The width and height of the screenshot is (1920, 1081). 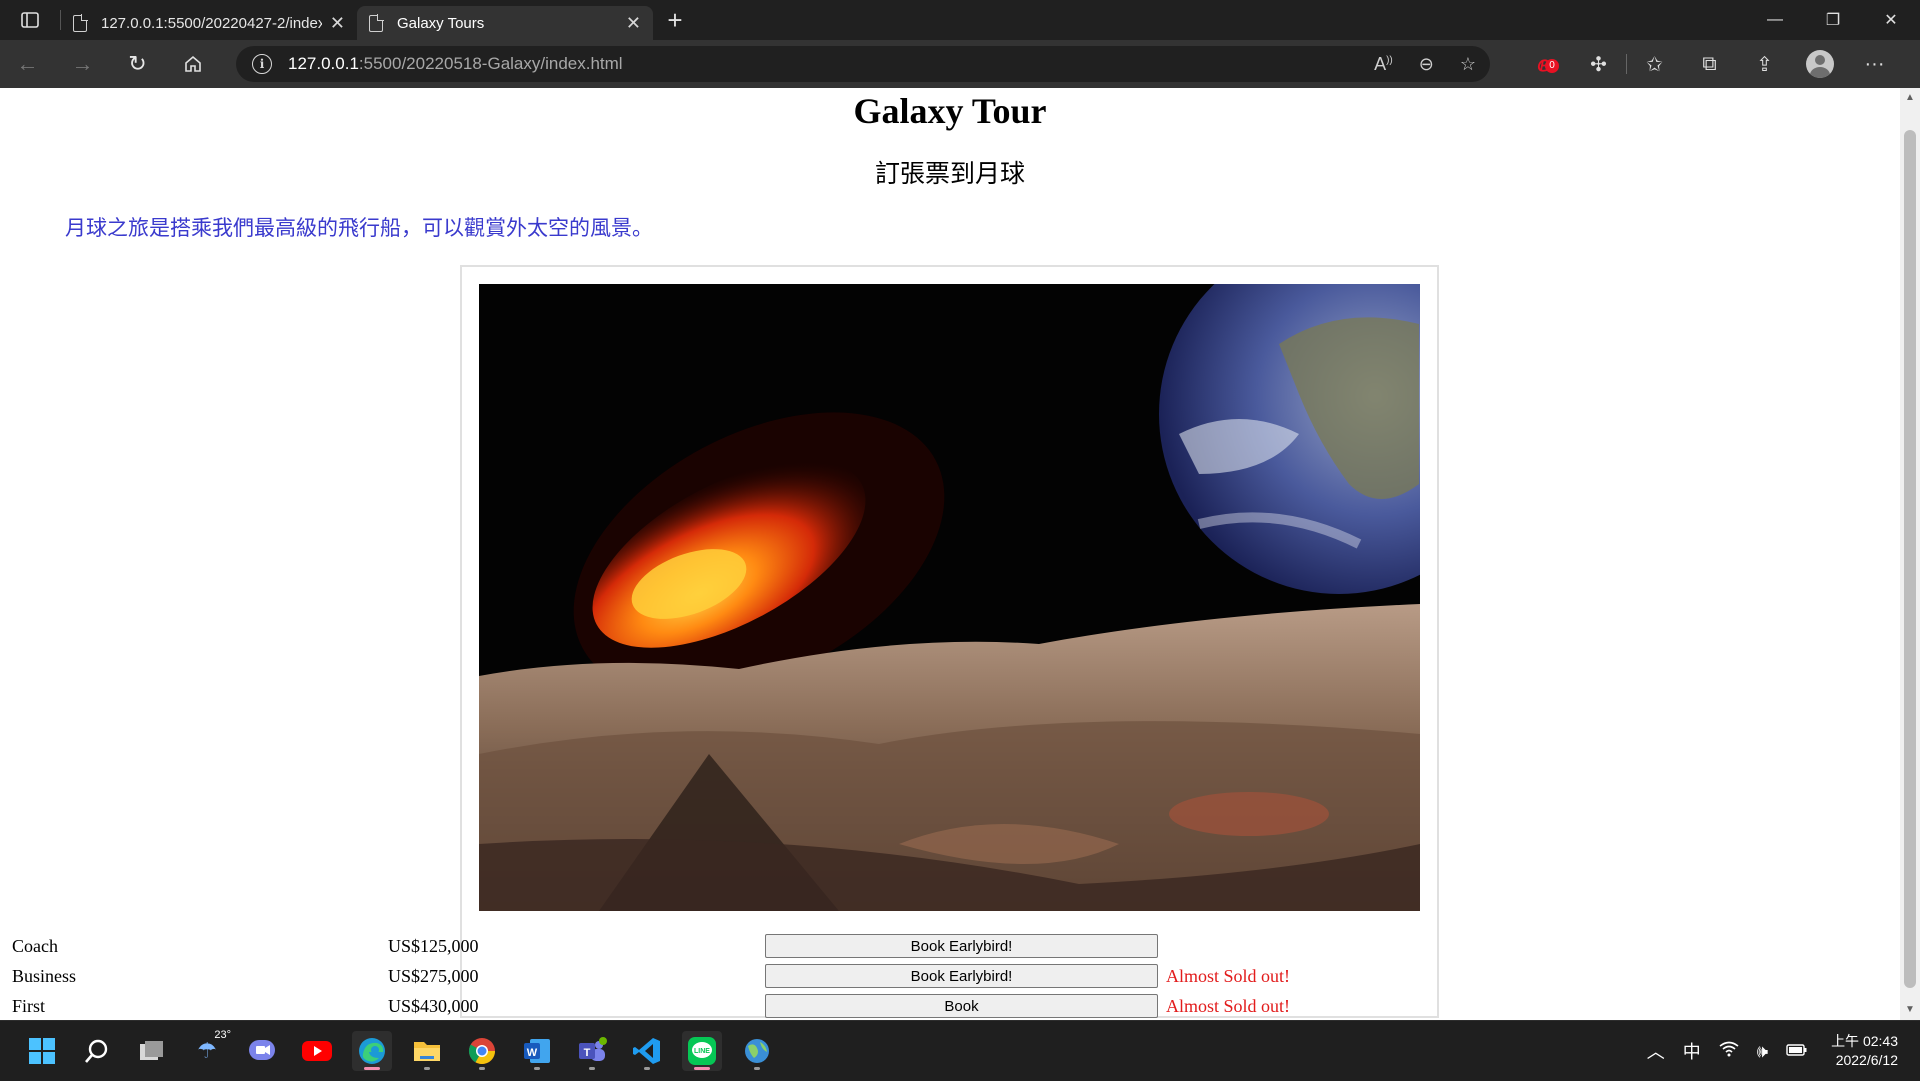 I want to click on fare-row-coach: Coach US$125,000 Book Earlybird!, so click(x=712, y=946).